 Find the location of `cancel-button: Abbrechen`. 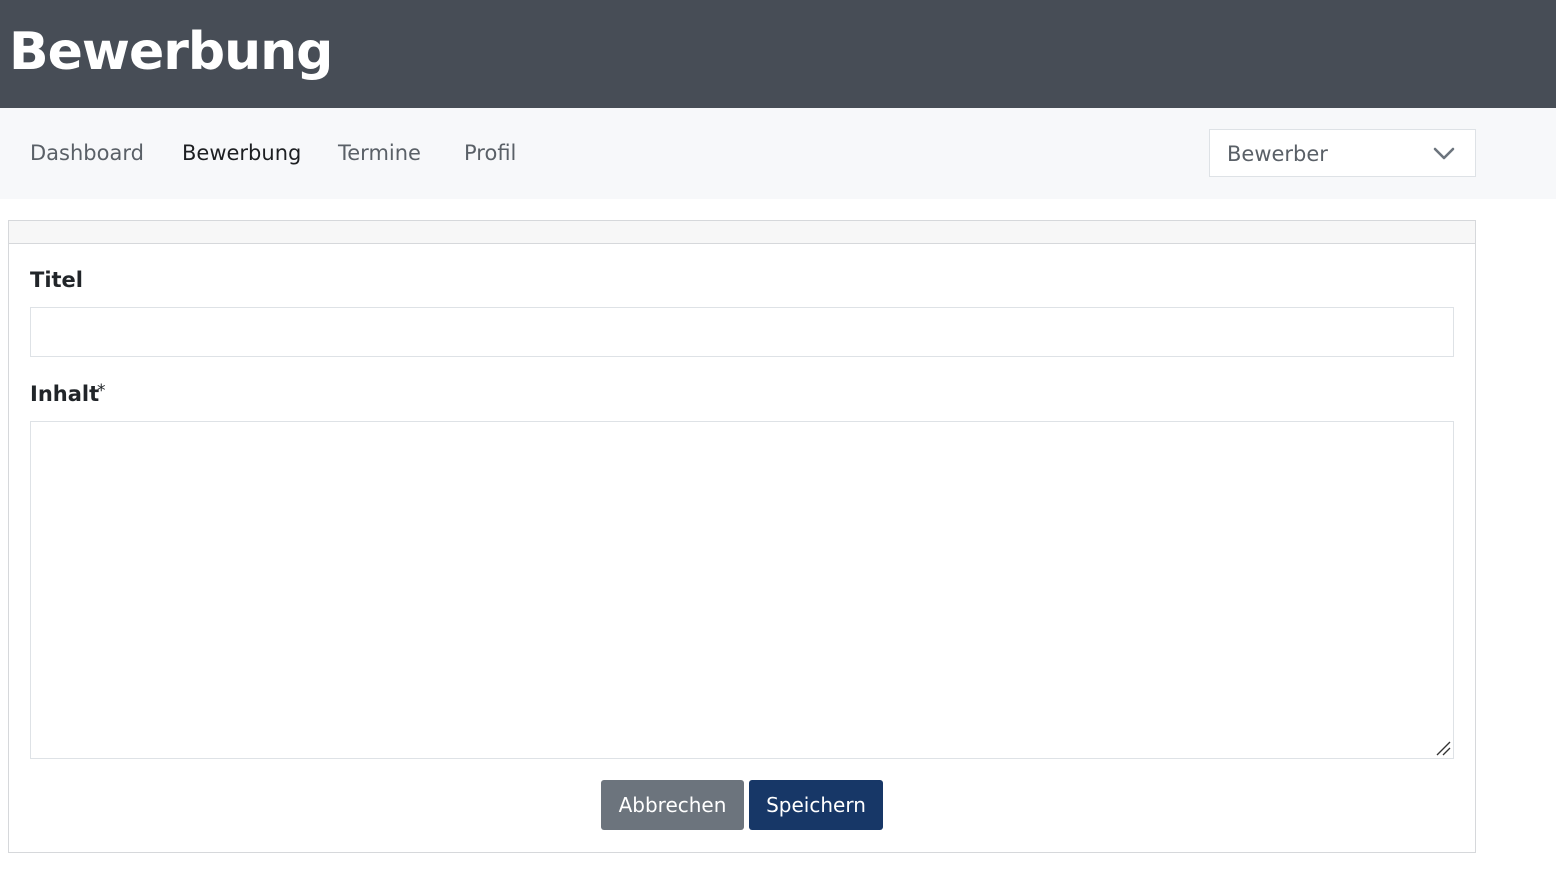

cancel-button: Abbrechen is located at coordinates (672, 805).